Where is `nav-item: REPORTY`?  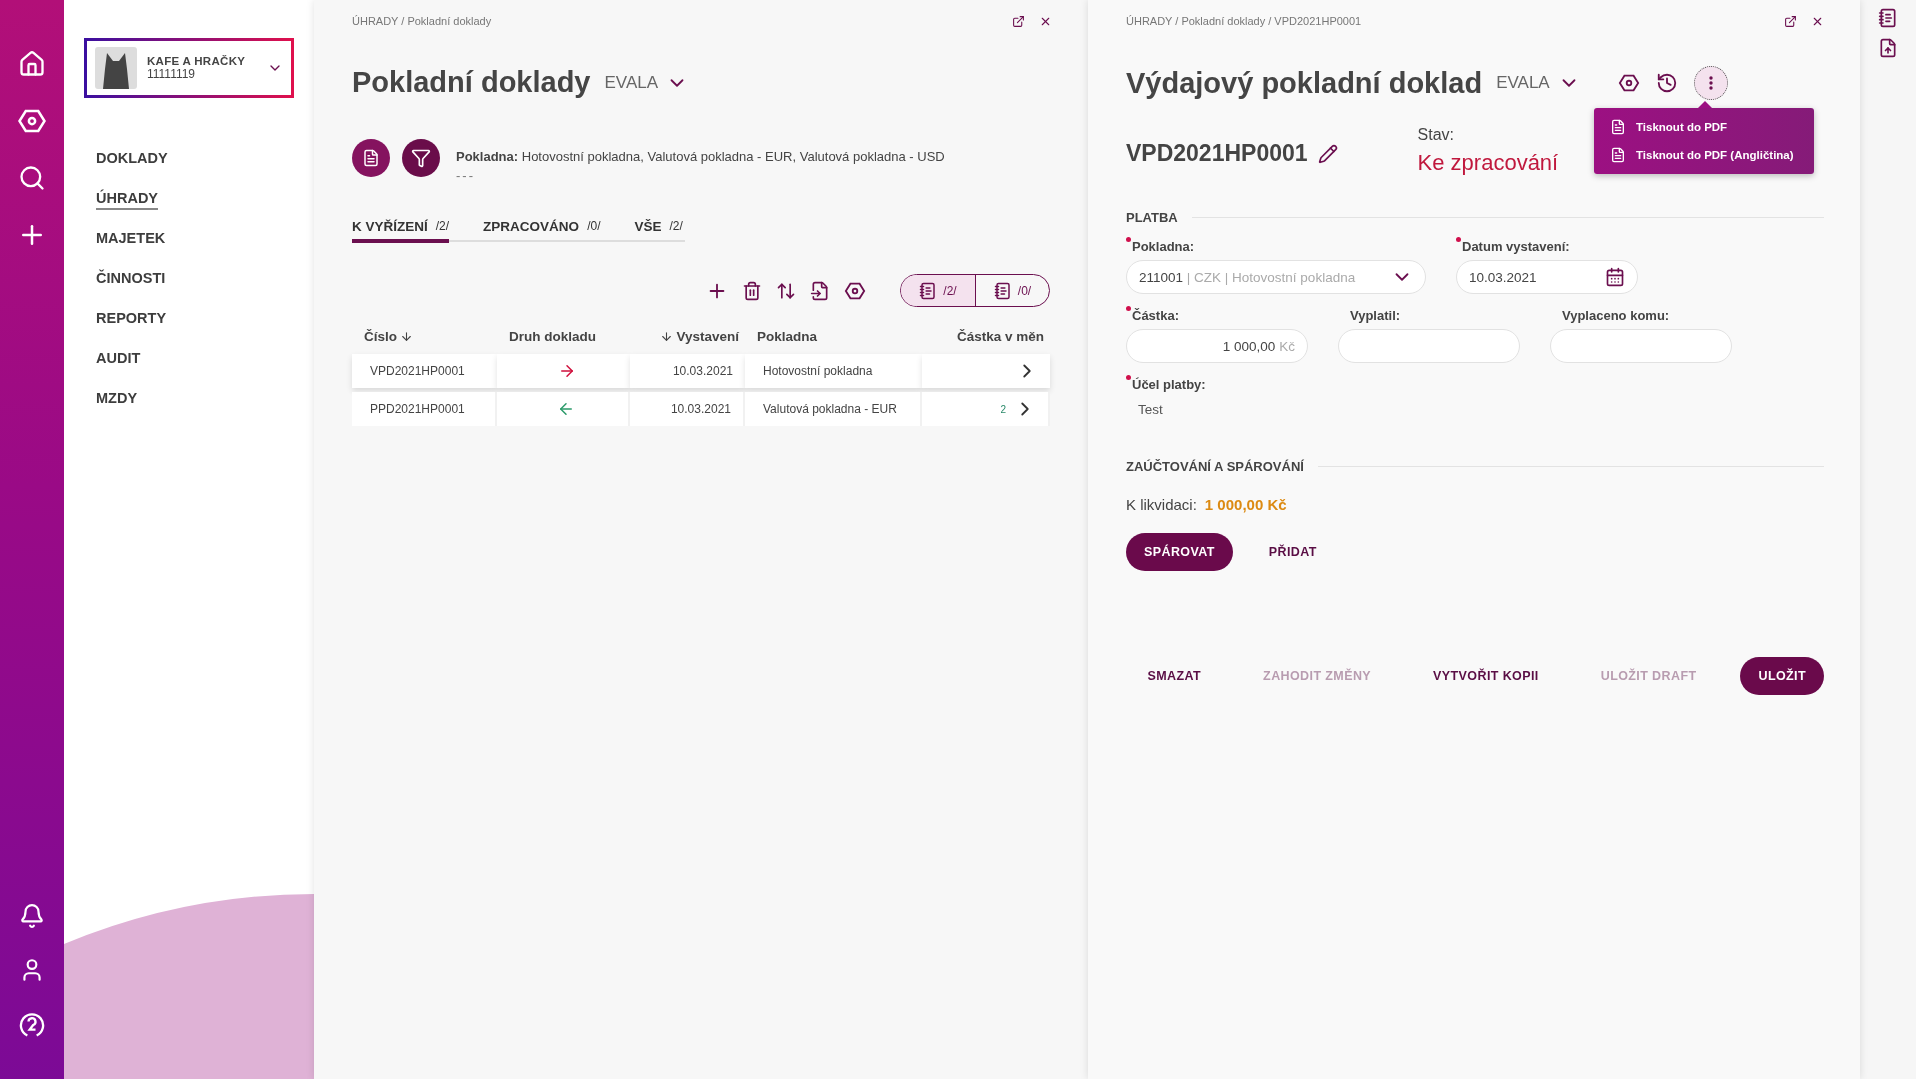
nav-item: REPORTY is located at coordinates (131, 320).